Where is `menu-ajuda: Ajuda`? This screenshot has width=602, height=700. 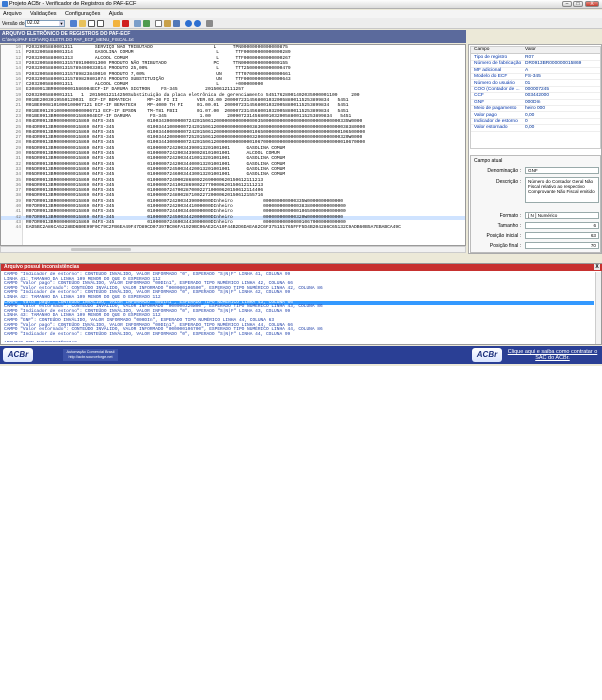 menu-ajuda: Ajuda is located at coordinates (116, 14).